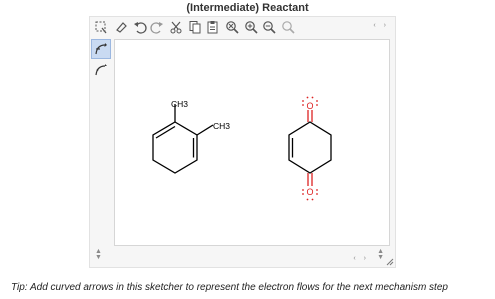 This screenshot has width=495, height=299. Describe the element at coordinates (179, 104) in the screenshot. I see `methyl-label-1: CH3` at that location.